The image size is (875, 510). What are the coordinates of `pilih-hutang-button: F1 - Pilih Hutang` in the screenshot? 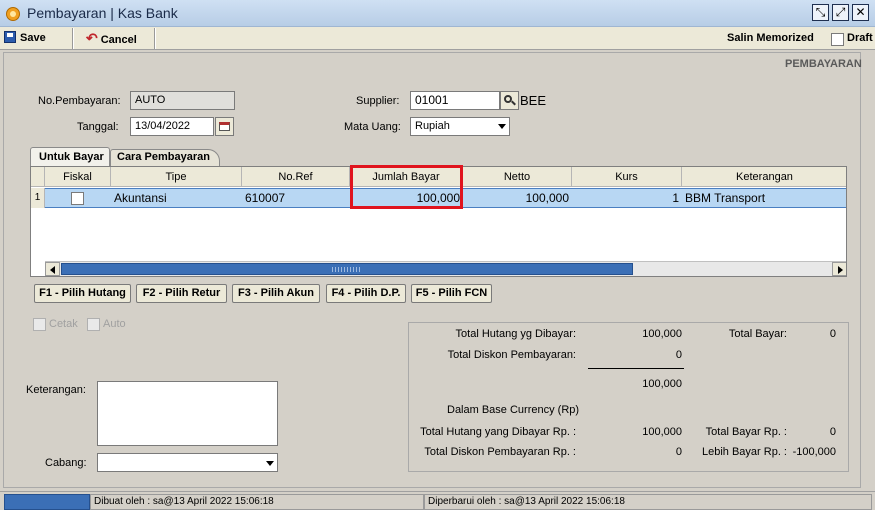 It's located at (82, 293).